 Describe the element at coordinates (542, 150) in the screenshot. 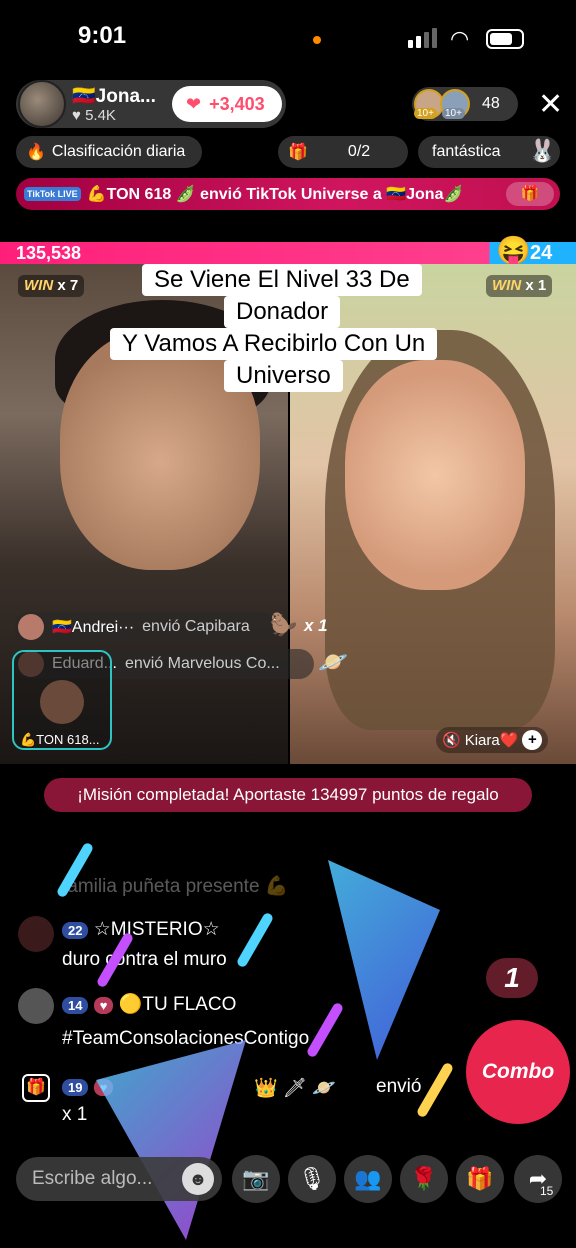

I see `bunny-icon: 🐰` at that location.